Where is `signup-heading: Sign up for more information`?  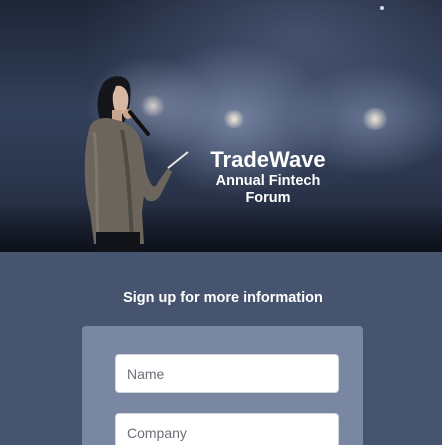 signup-heading: Sign up for more information is located at coordinates (223, 298).